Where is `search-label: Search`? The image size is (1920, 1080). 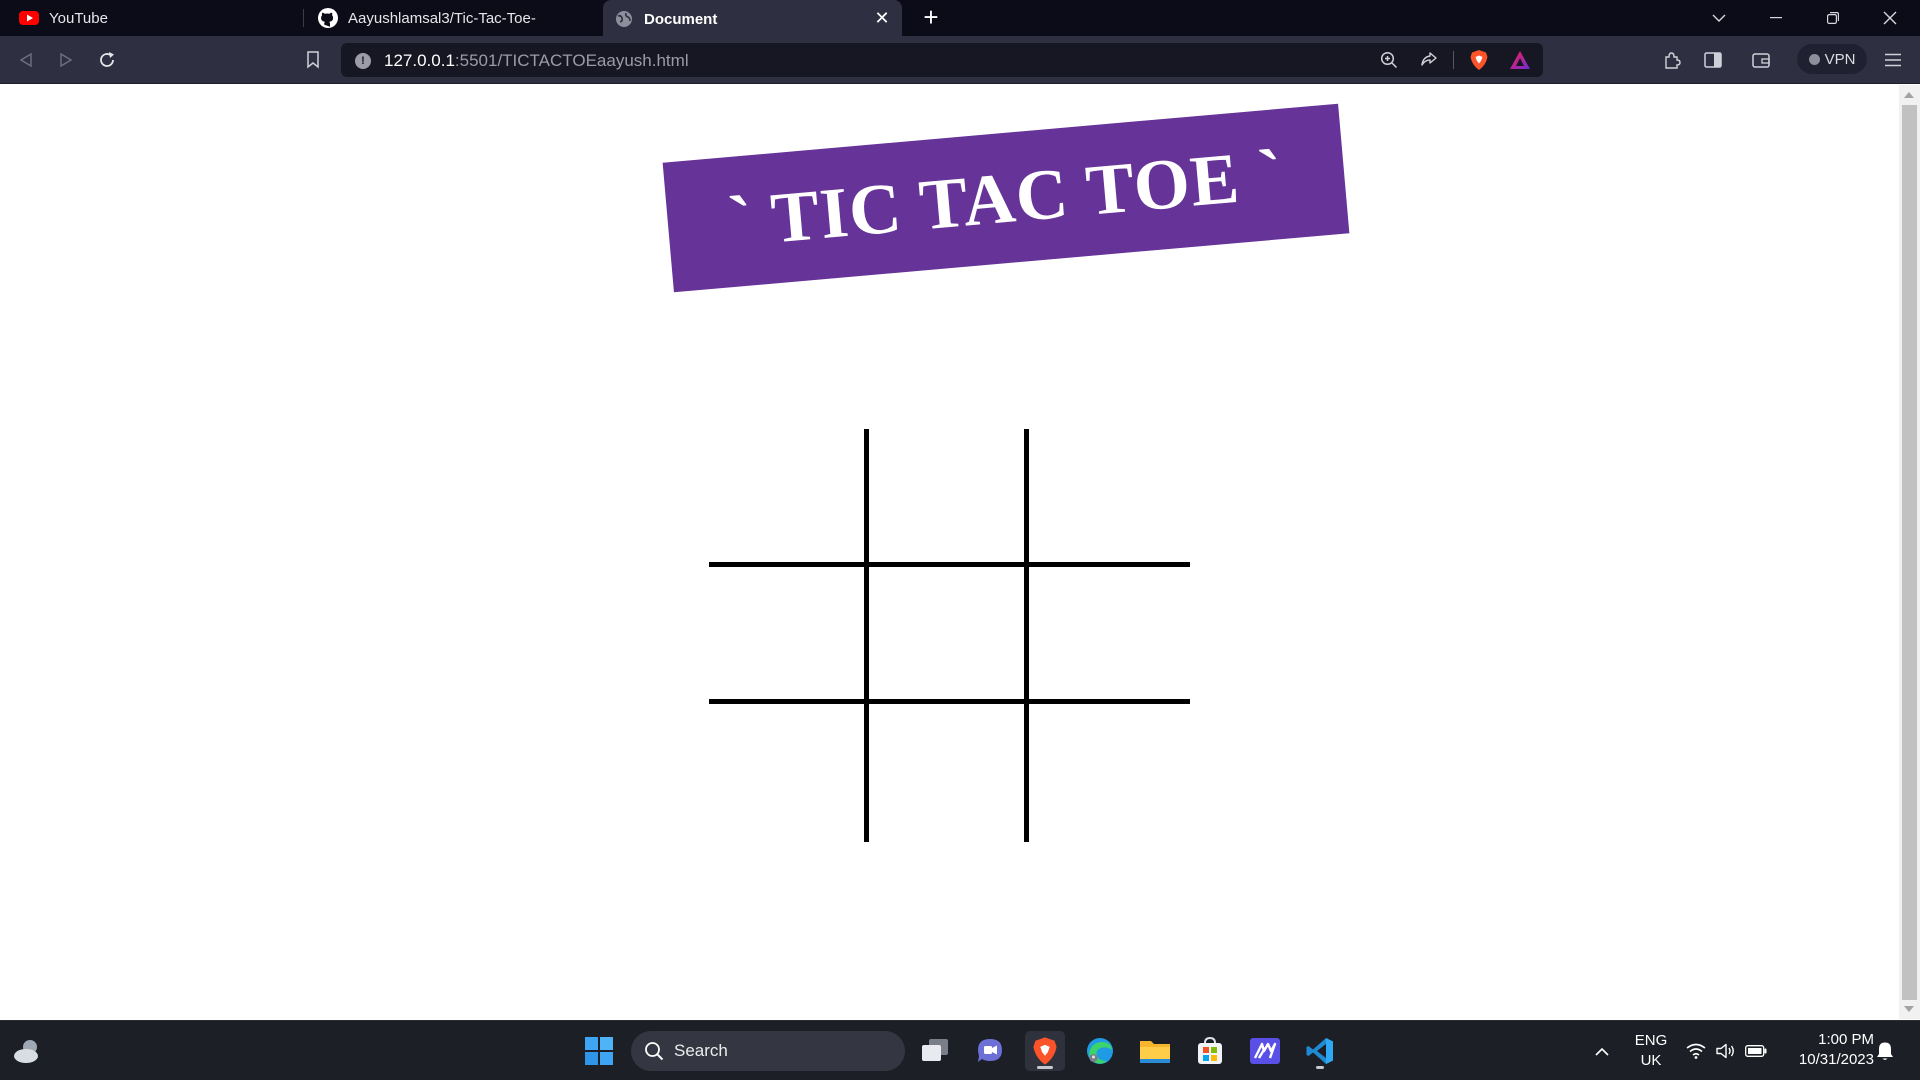 search-label: Search is located at coordinates (701, 1050).